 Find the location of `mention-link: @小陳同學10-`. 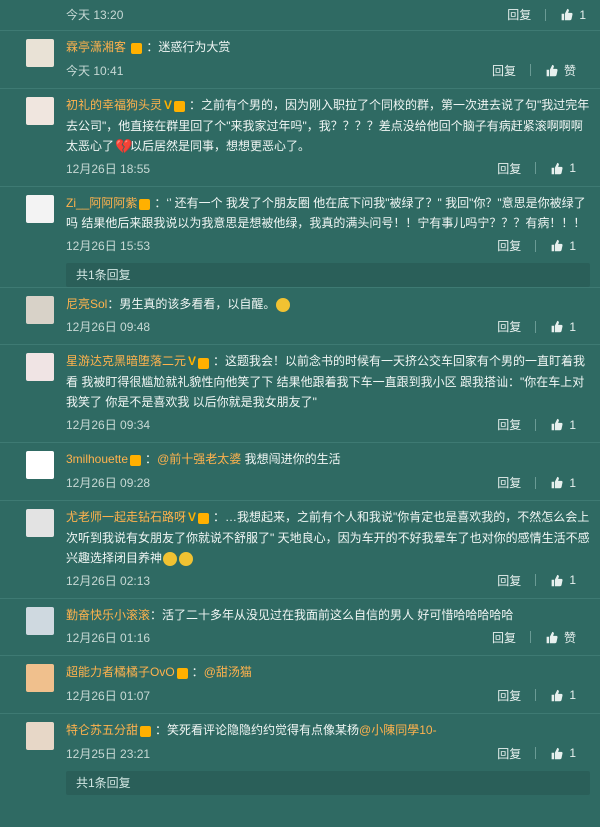

mention-link: @小陳同學10- is located at coordinates (398, 730).